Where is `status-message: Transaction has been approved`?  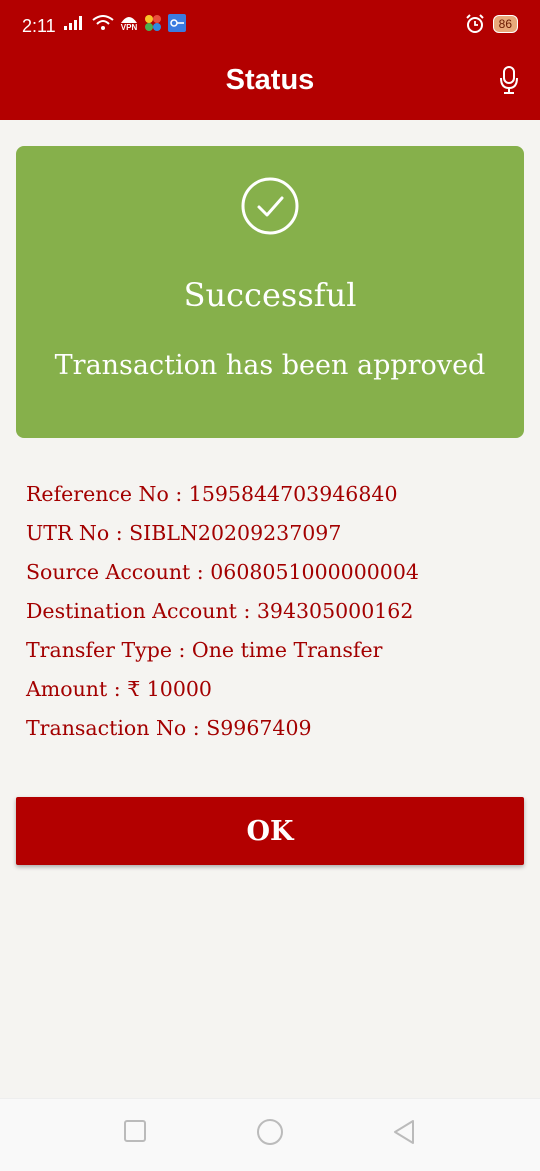
status-message: Transaction has been approved is located at coordinates (270, 365).